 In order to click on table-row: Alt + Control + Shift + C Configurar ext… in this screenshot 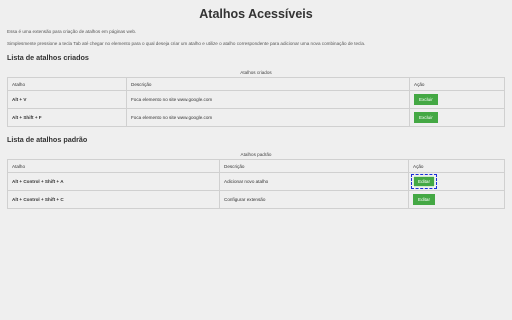, I will do `click(256, 199)`.